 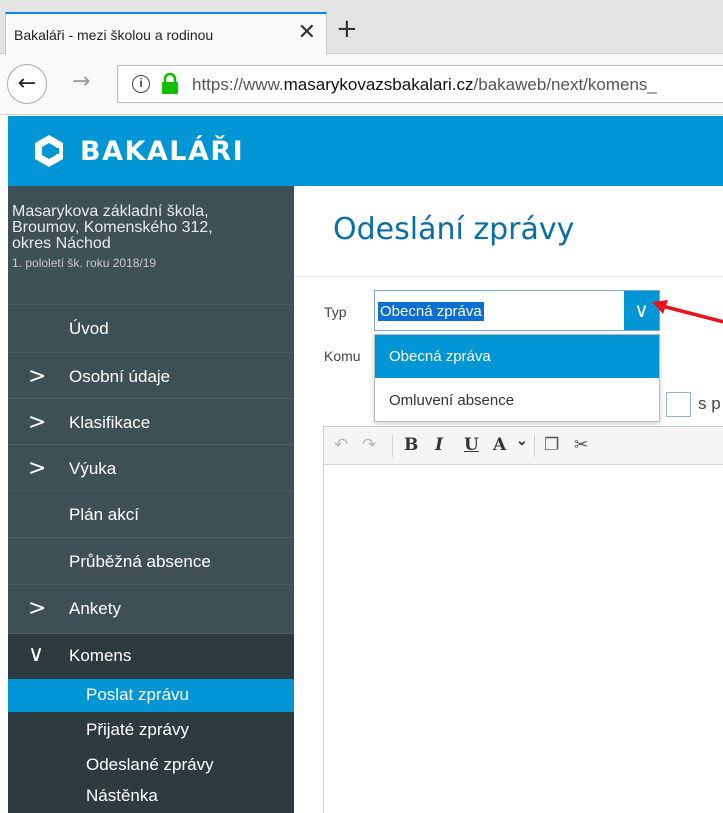 What do you see at coordinates (104, 514) in the screenshot?
I see `sidebar-item-label: Plán akcí` at bounding box center [104, 514].